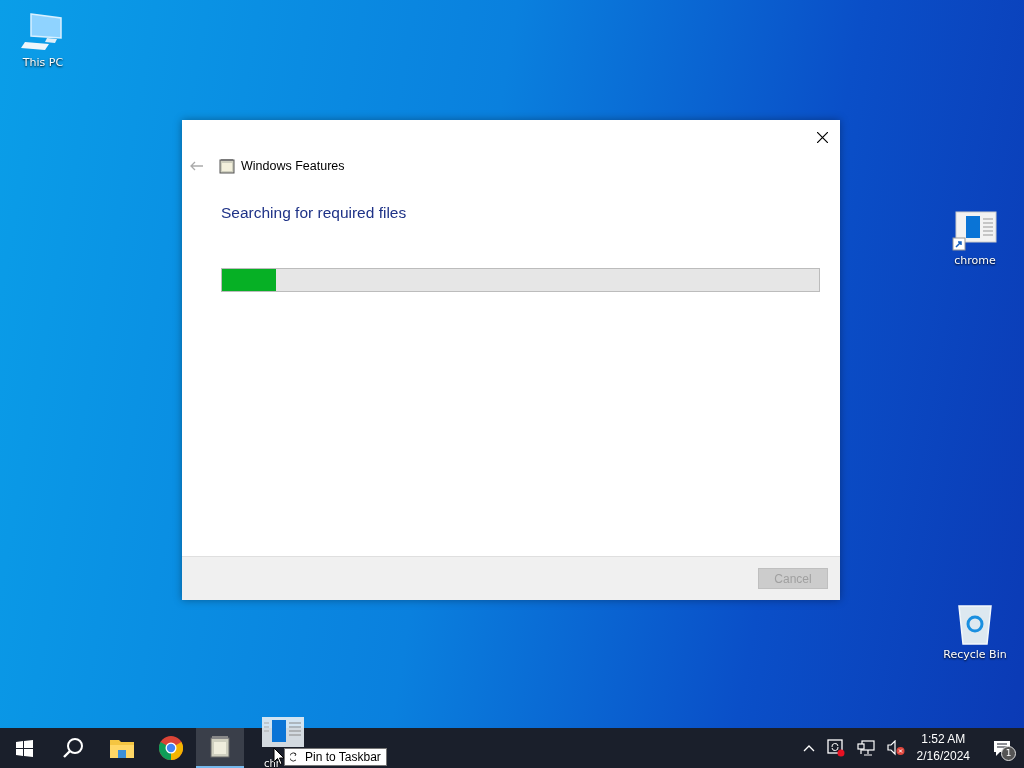 This screenshot has width=1024, height=768. What do you see at coordinates (73, 748) in the screenshot?
I see `search-icon` at bounding box center [73, 748].